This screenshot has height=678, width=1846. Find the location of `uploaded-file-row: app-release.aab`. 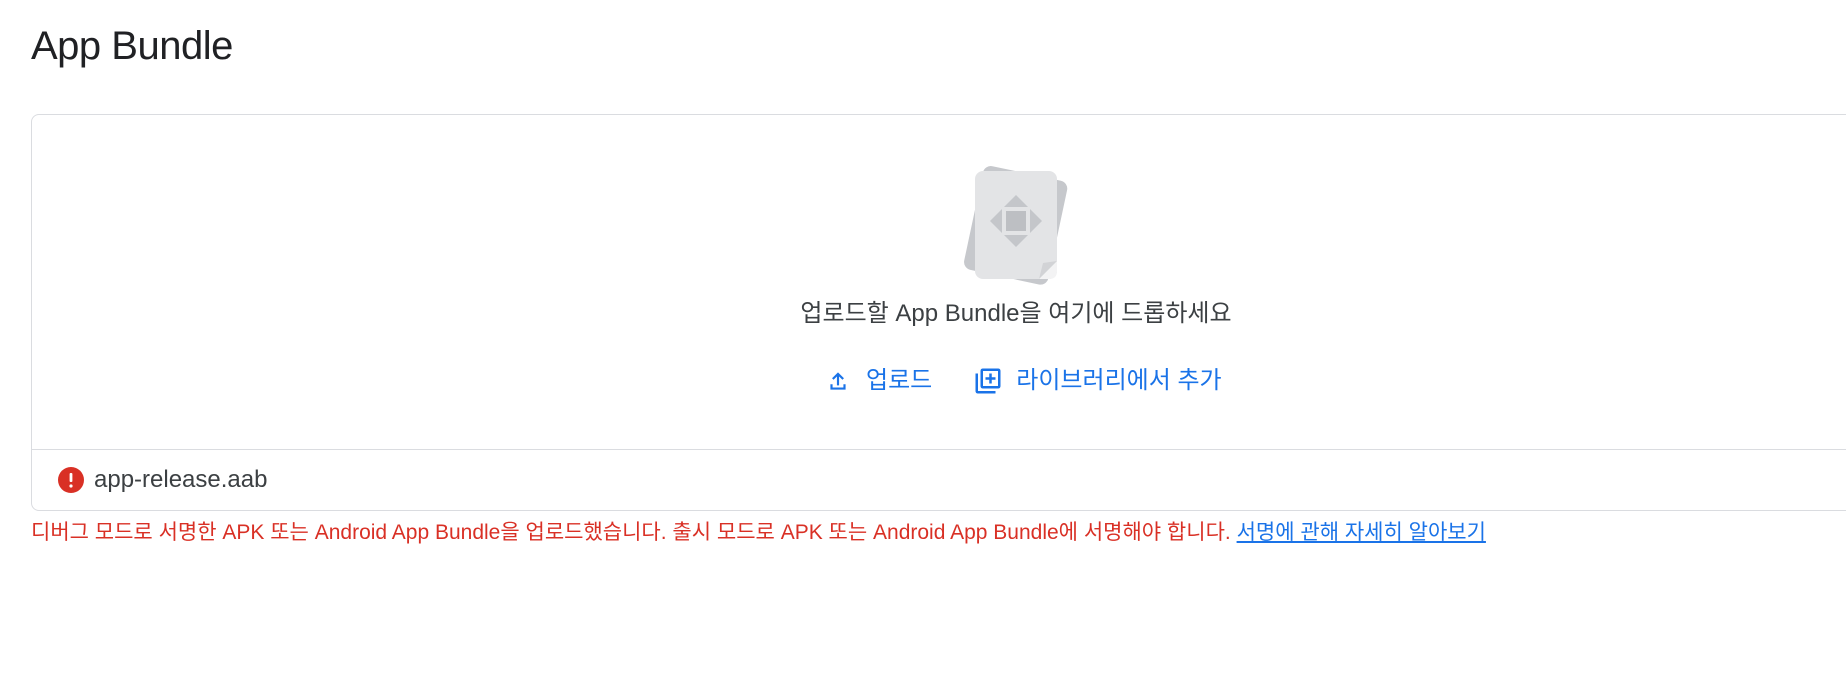

uploaded-file-row: app-release.aab is located at coordinates (939, 480).